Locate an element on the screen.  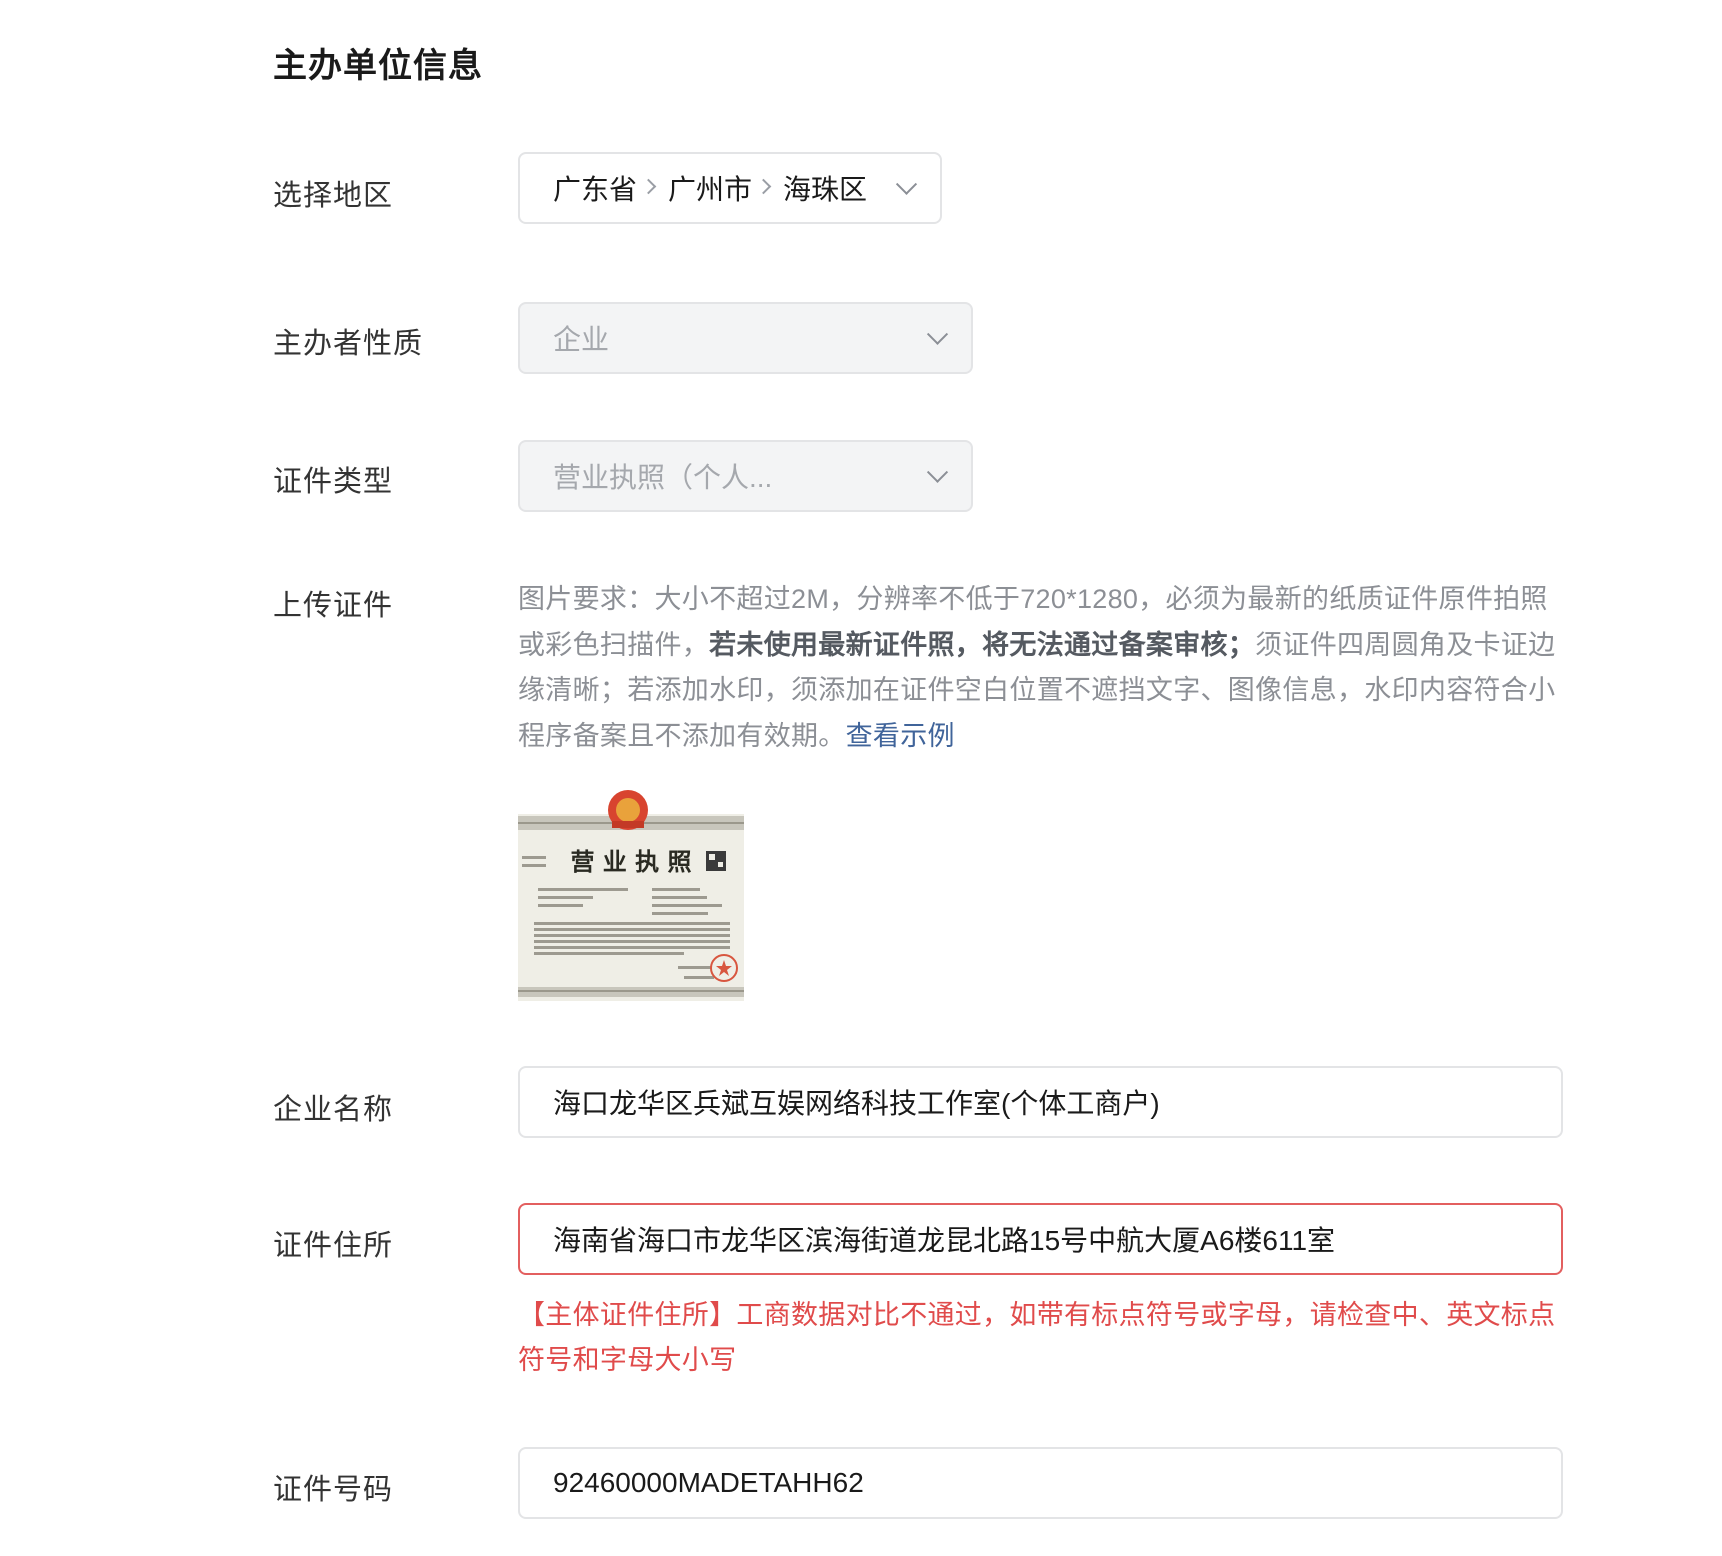
organizer-nature-value: 企业 is located at coordinates (581, 339).